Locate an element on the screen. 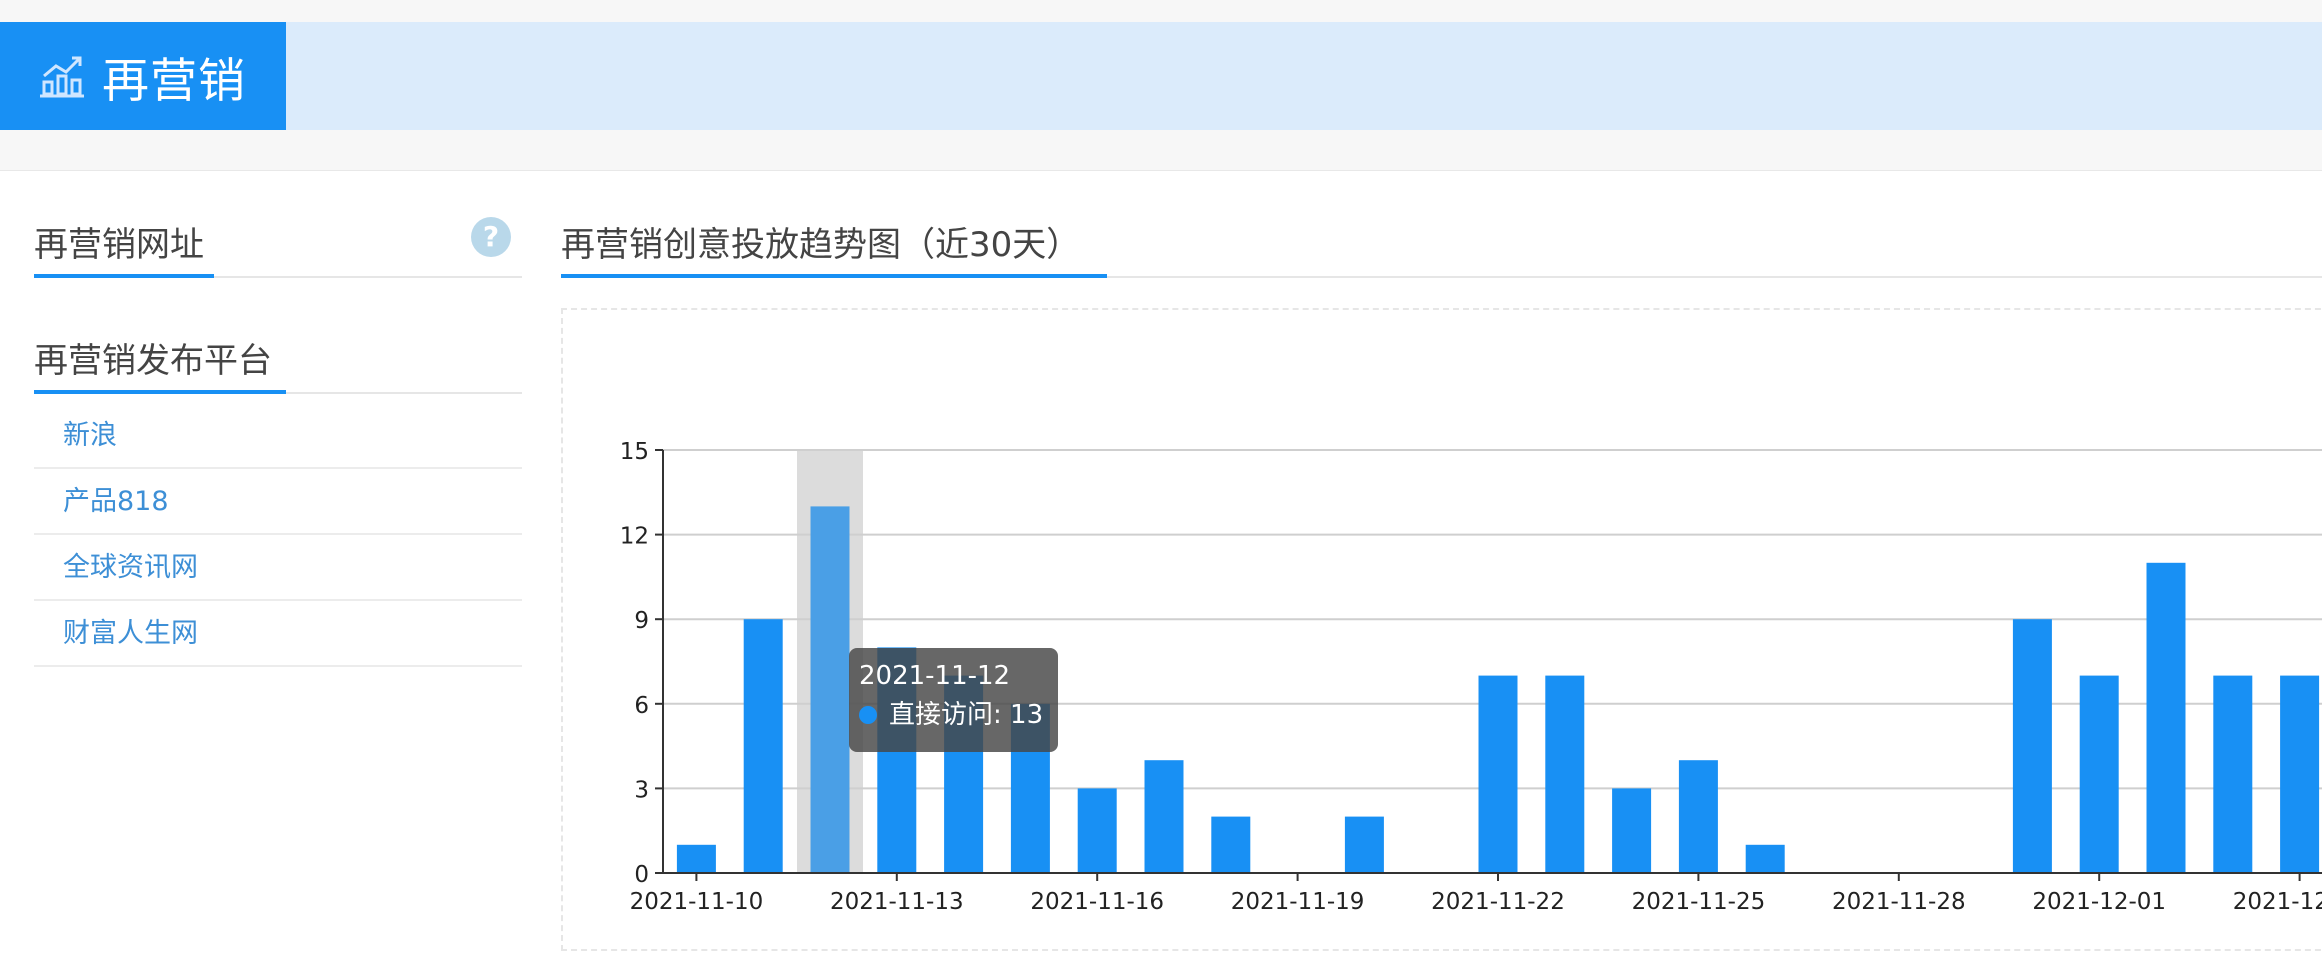  x-tick-label: 2021-12-04 is located at coordinates (2277, 902).